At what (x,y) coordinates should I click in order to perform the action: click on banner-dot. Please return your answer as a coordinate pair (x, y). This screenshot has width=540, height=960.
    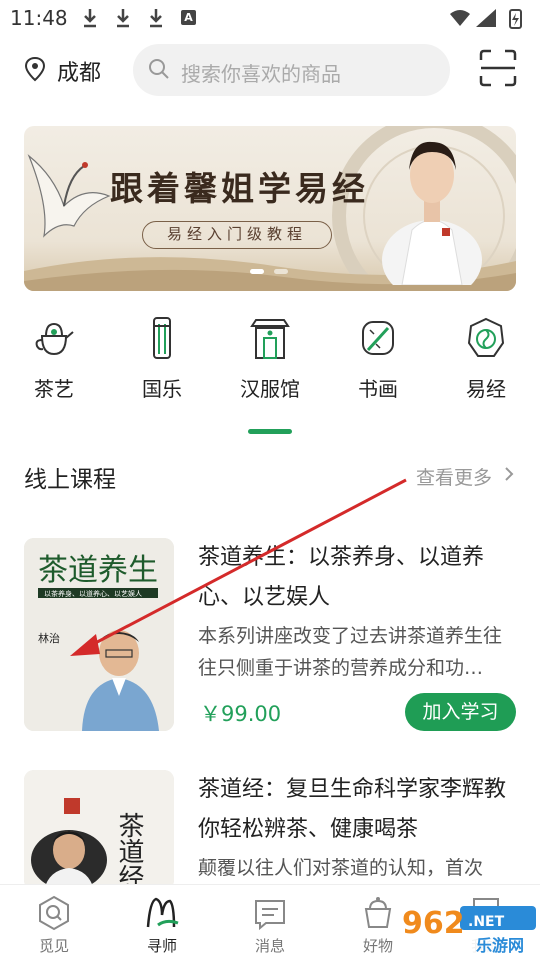
    Looking at the image, I should click on (281, 271).